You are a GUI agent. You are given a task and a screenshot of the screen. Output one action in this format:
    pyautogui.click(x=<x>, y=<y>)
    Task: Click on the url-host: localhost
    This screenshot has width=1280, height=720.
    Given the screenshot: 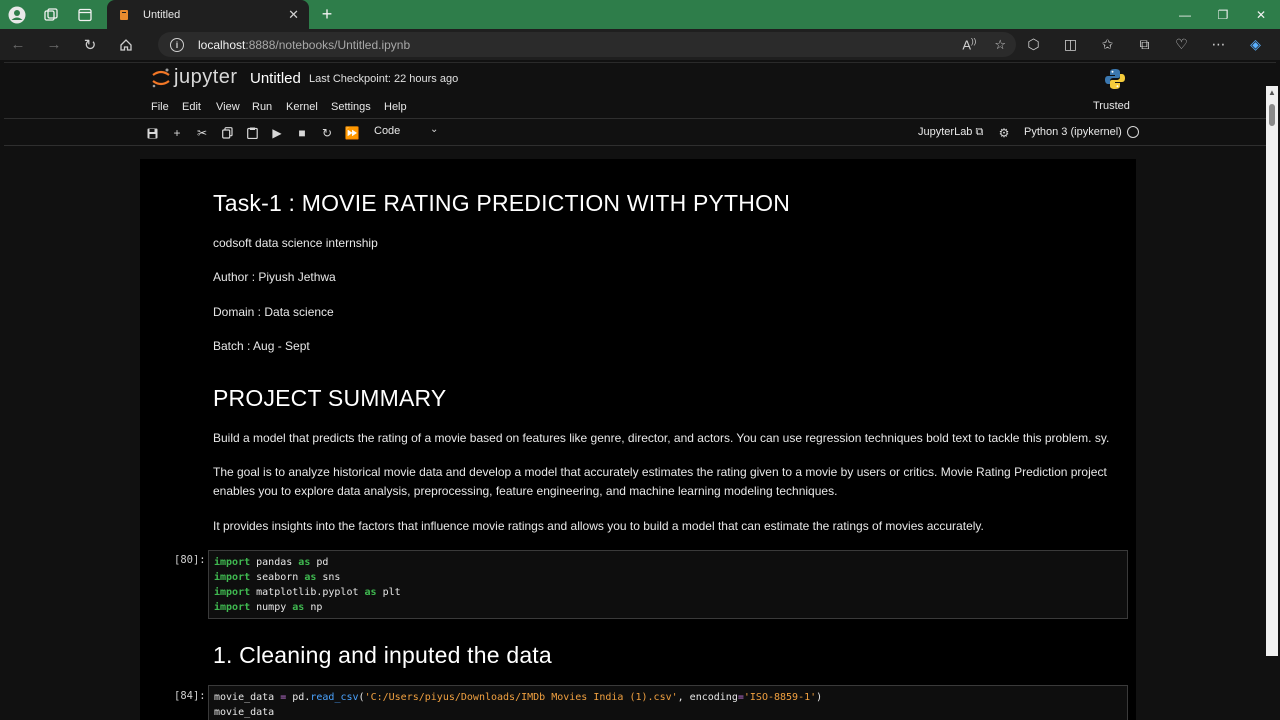 What is the action you would take?
    pyautogui.click(x=222, y=44)
    